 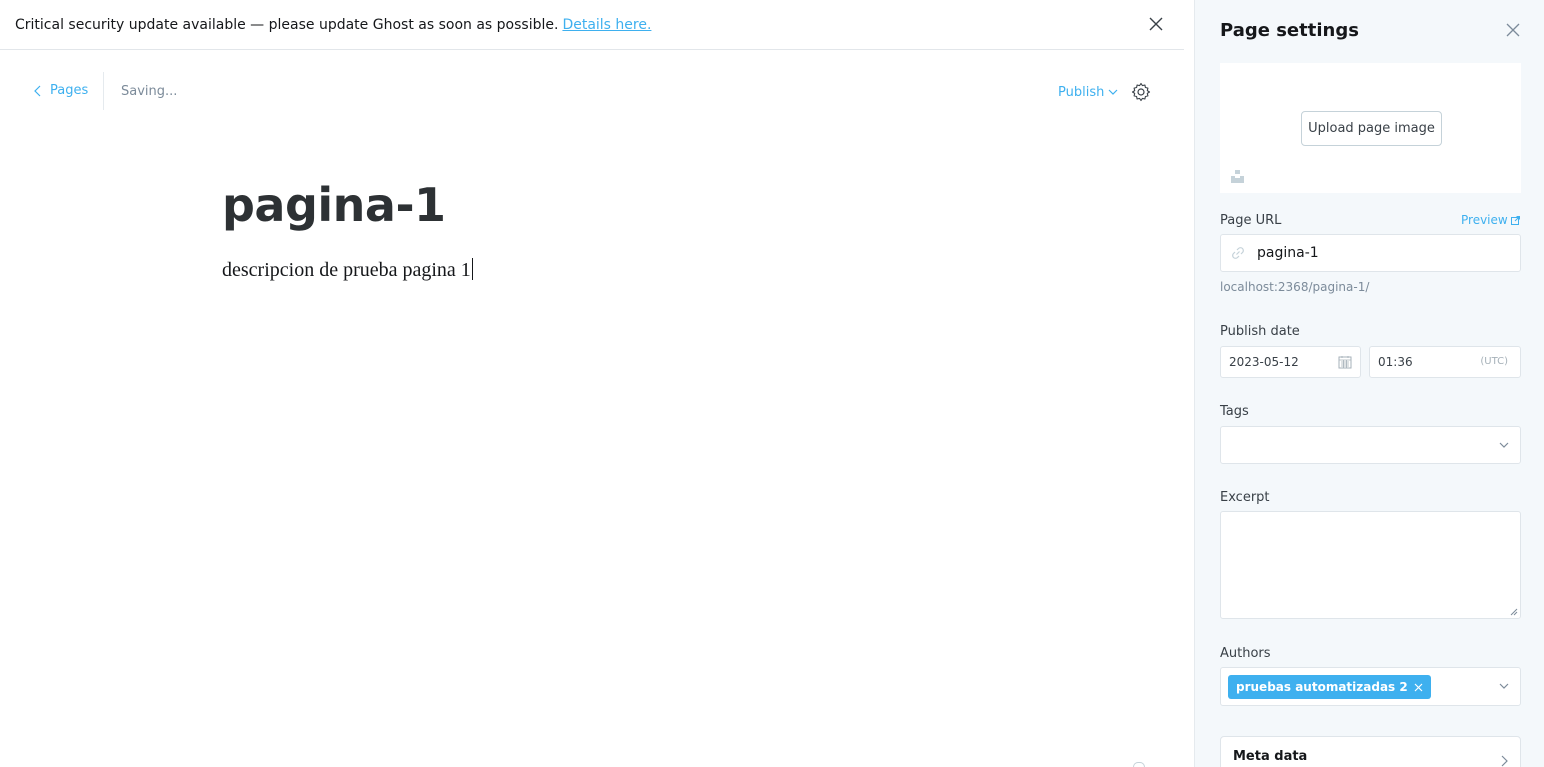 I want to click on preview-label: Preview, so click(x=1484, y=220).